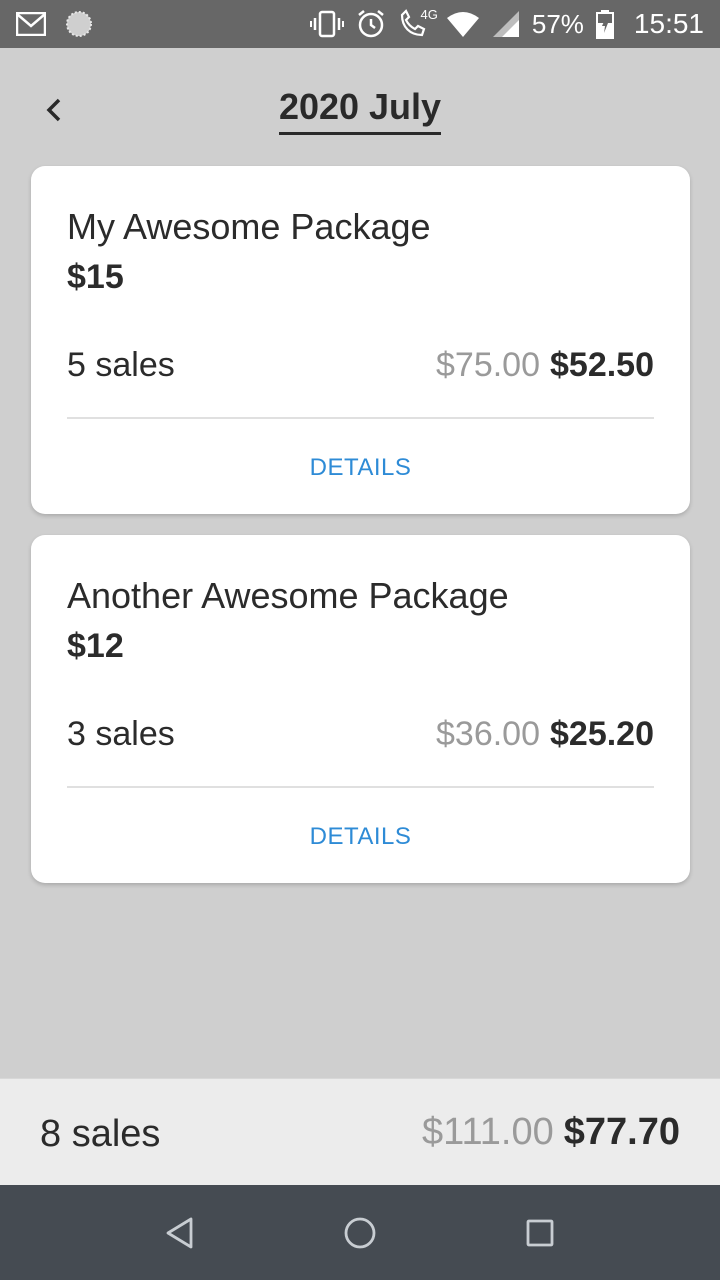 The image size is (720, 1280). I want to click on app-bar: 2020 July, so click(360, 103).